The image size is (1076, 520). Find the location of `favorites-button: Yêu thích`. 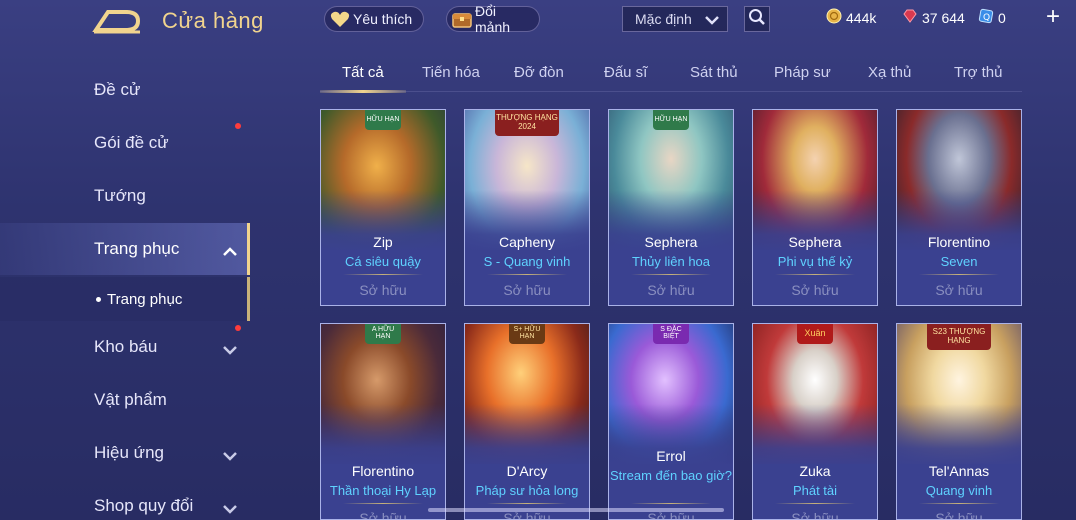

favorites-button: Yêu thích is located at coordinates (374, 19).